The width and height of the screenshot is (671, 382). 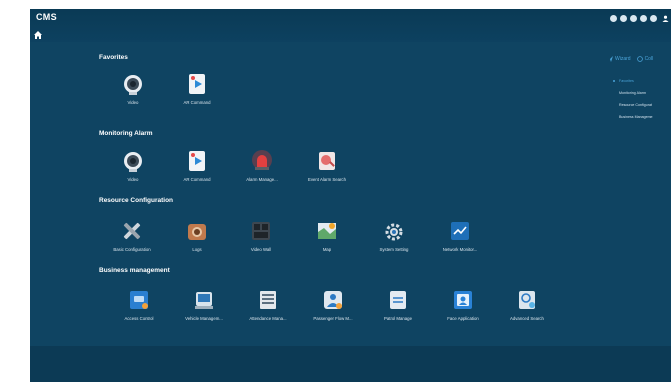 What do you see at coordinates (197, 232) in the screenshot?
I see `logs-camera-icon` at bounding box center [197, 232].